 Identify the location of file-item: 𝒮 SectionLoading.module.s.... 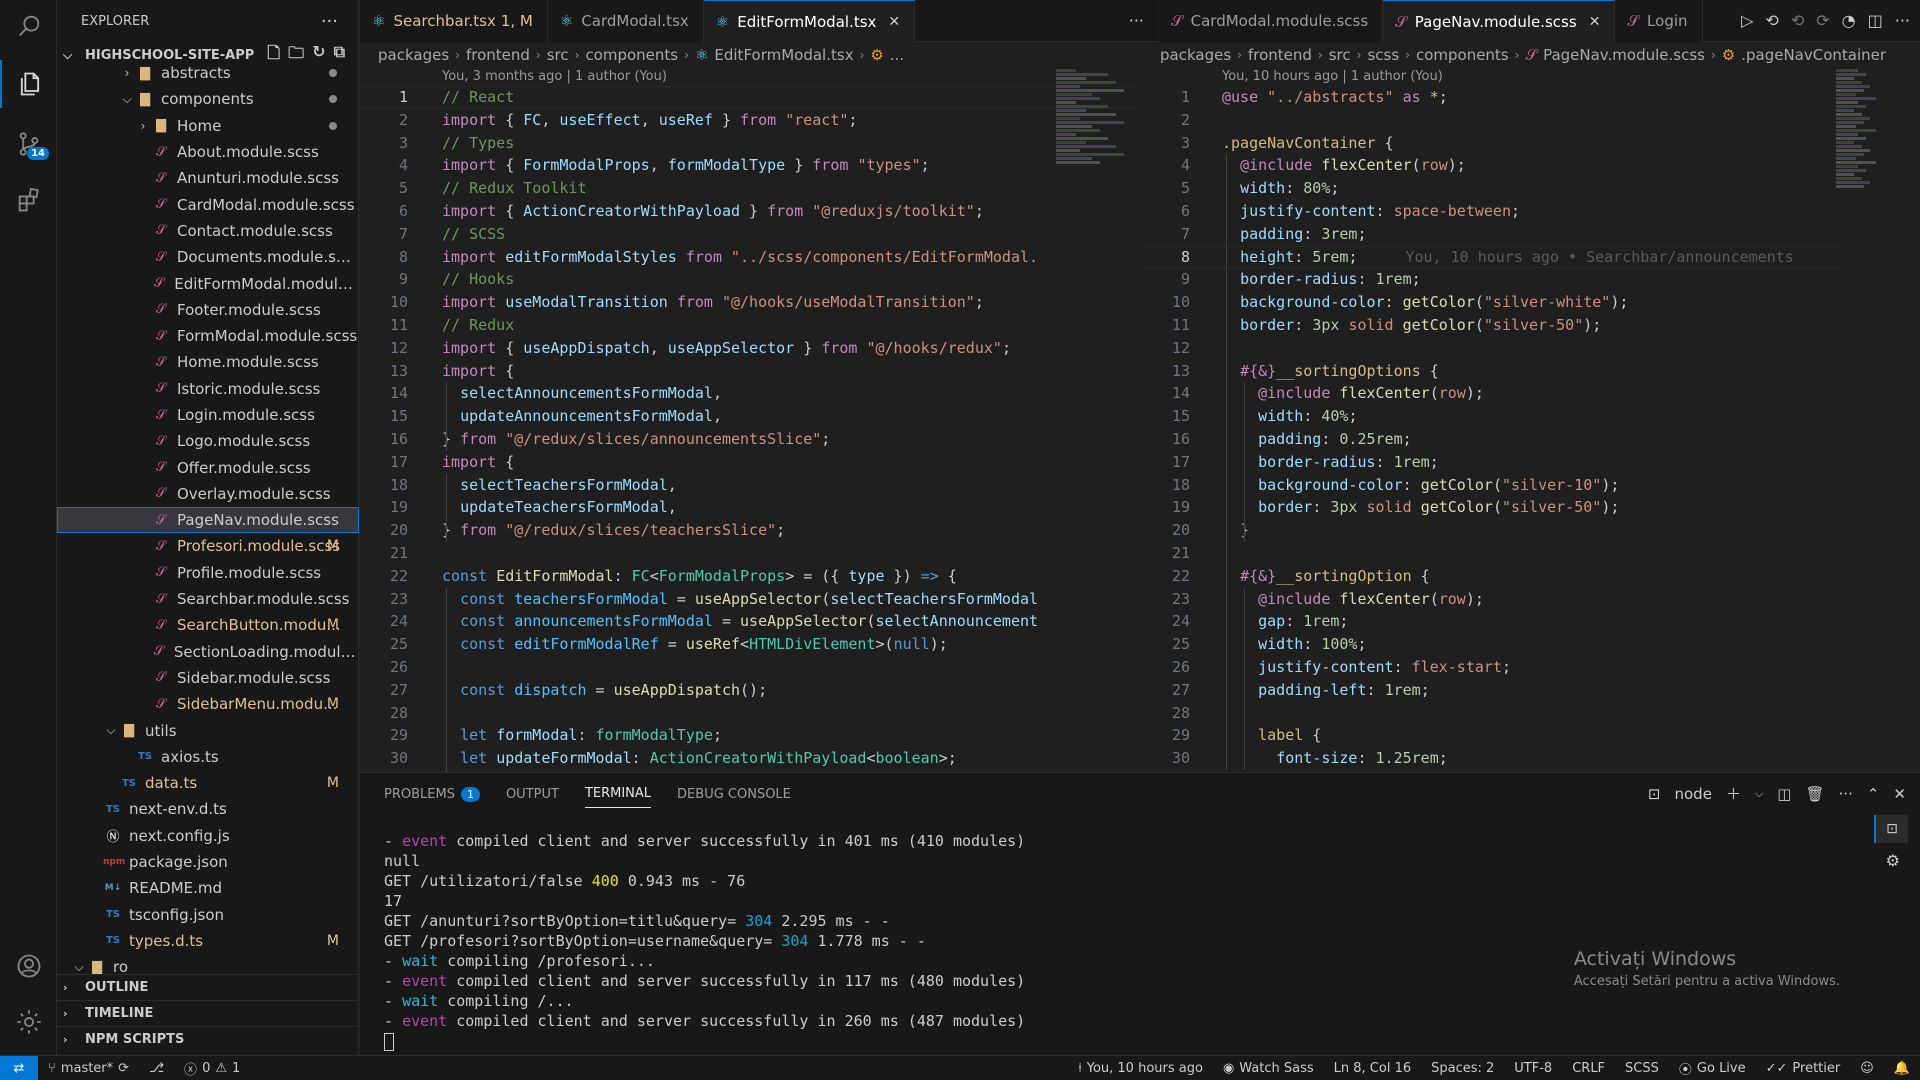
(208, 652).